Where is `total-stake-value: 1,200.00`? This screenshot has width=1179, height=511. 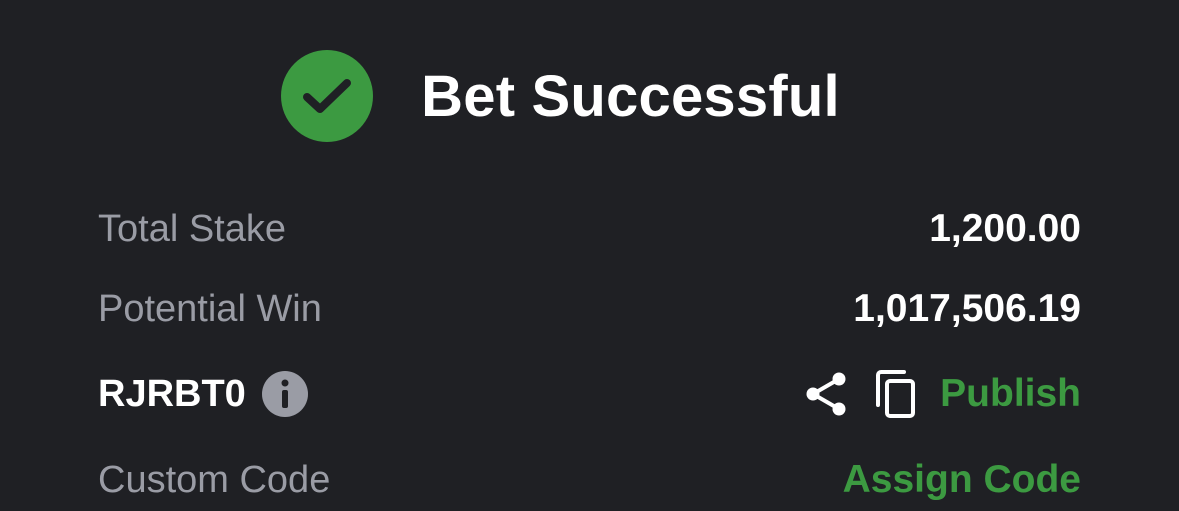 total-stake-value: 1,200.00 is located at coordinates (1005, 228).